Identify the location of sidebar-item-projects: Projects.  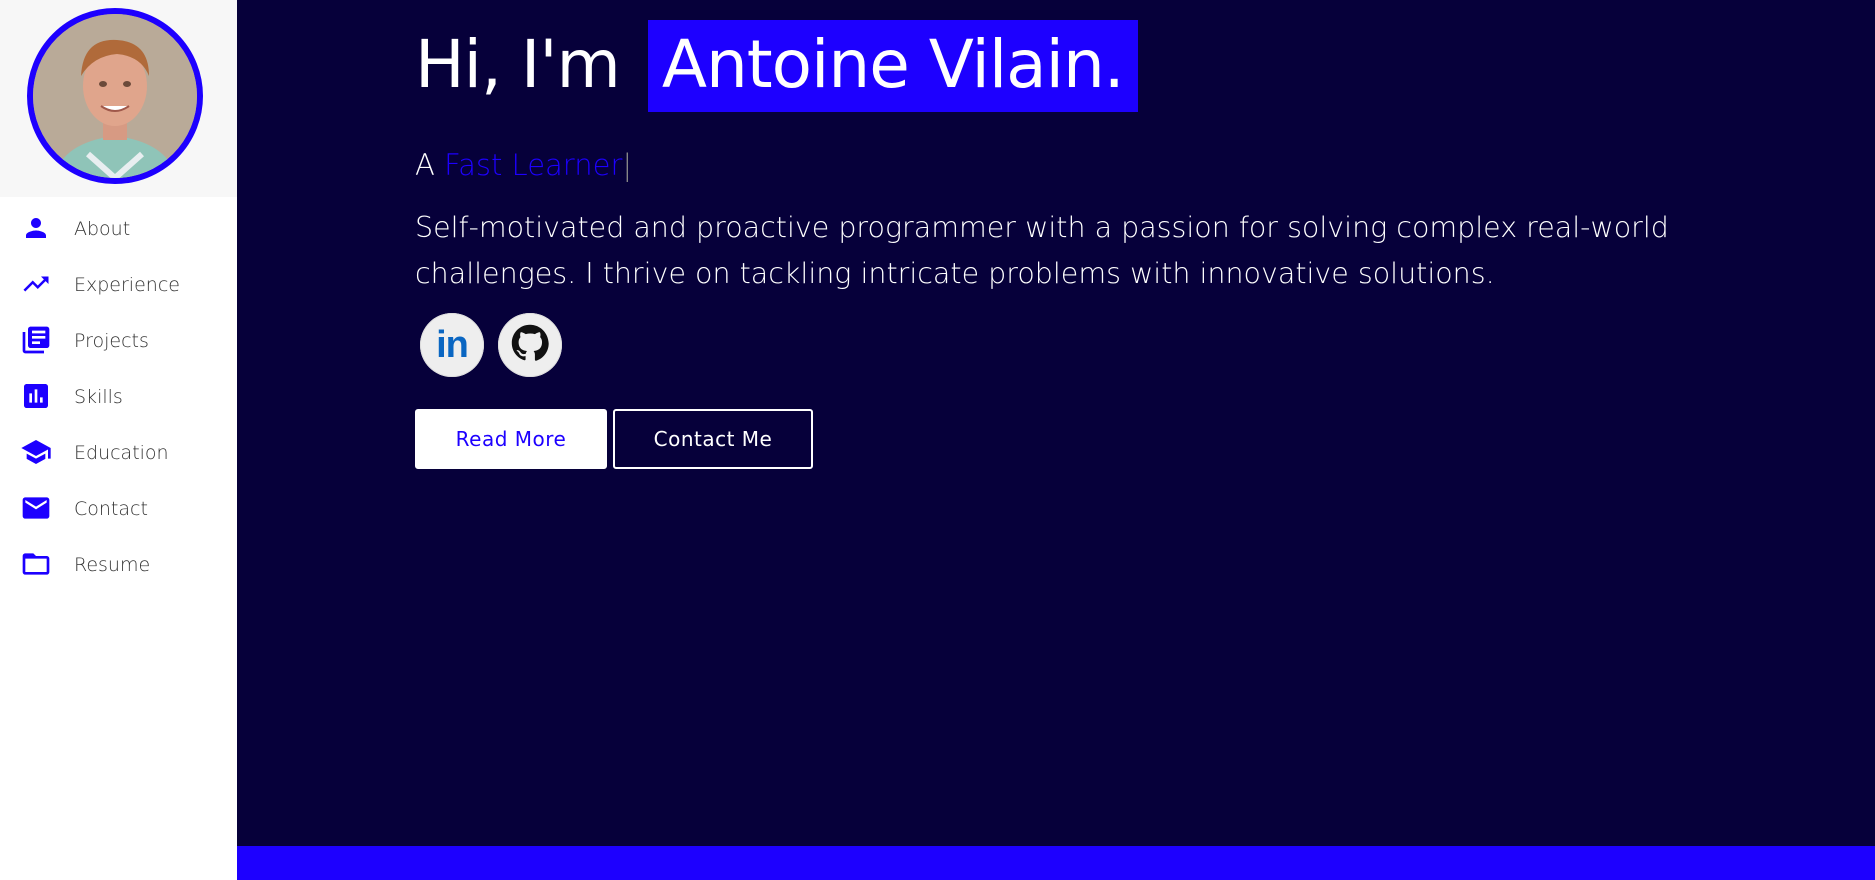
(118, 340).